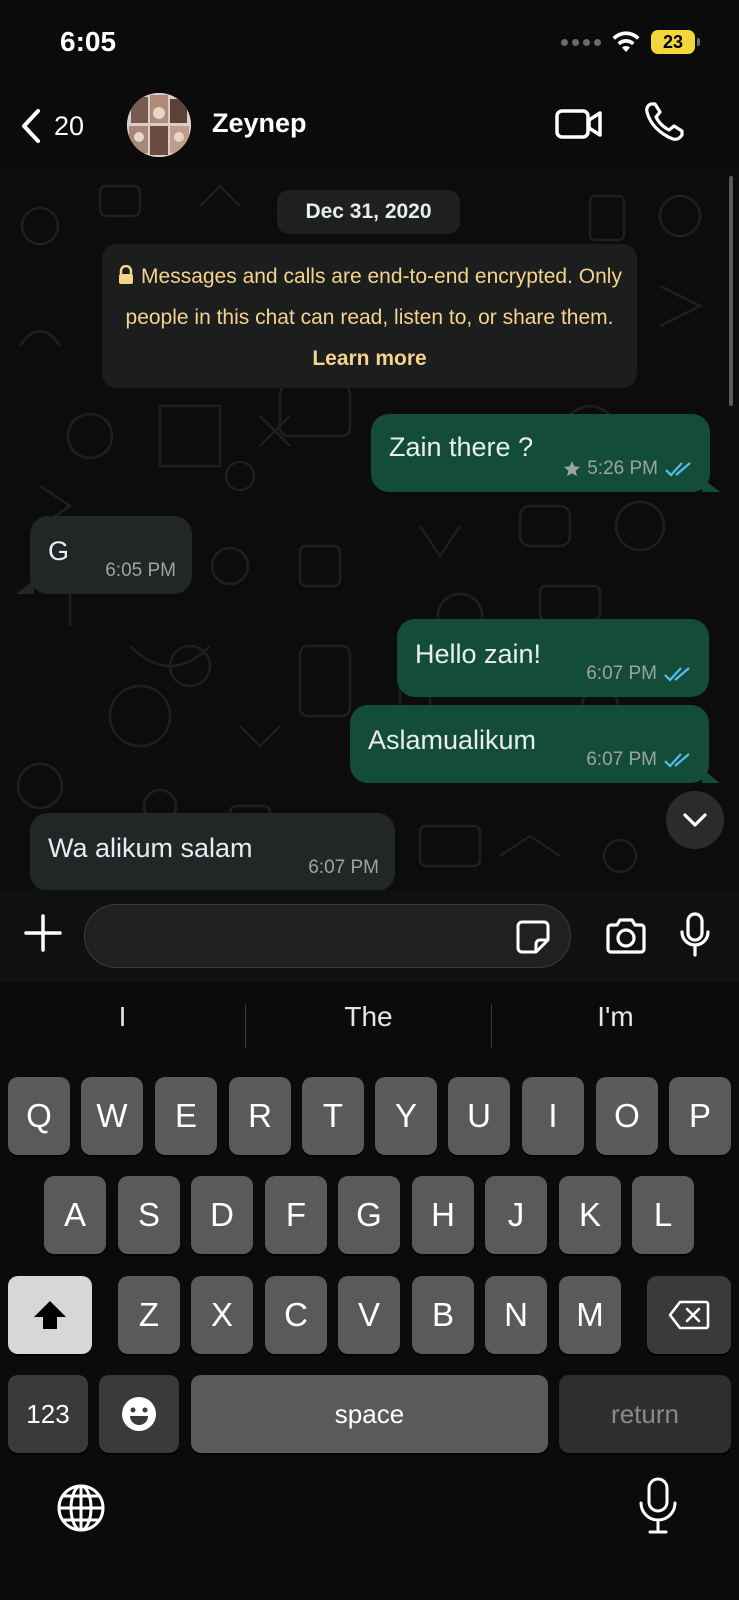 The width and height of the screenshot is (739, 1600). I want to click on message-text: Aslamualikum, so click(452, 740).